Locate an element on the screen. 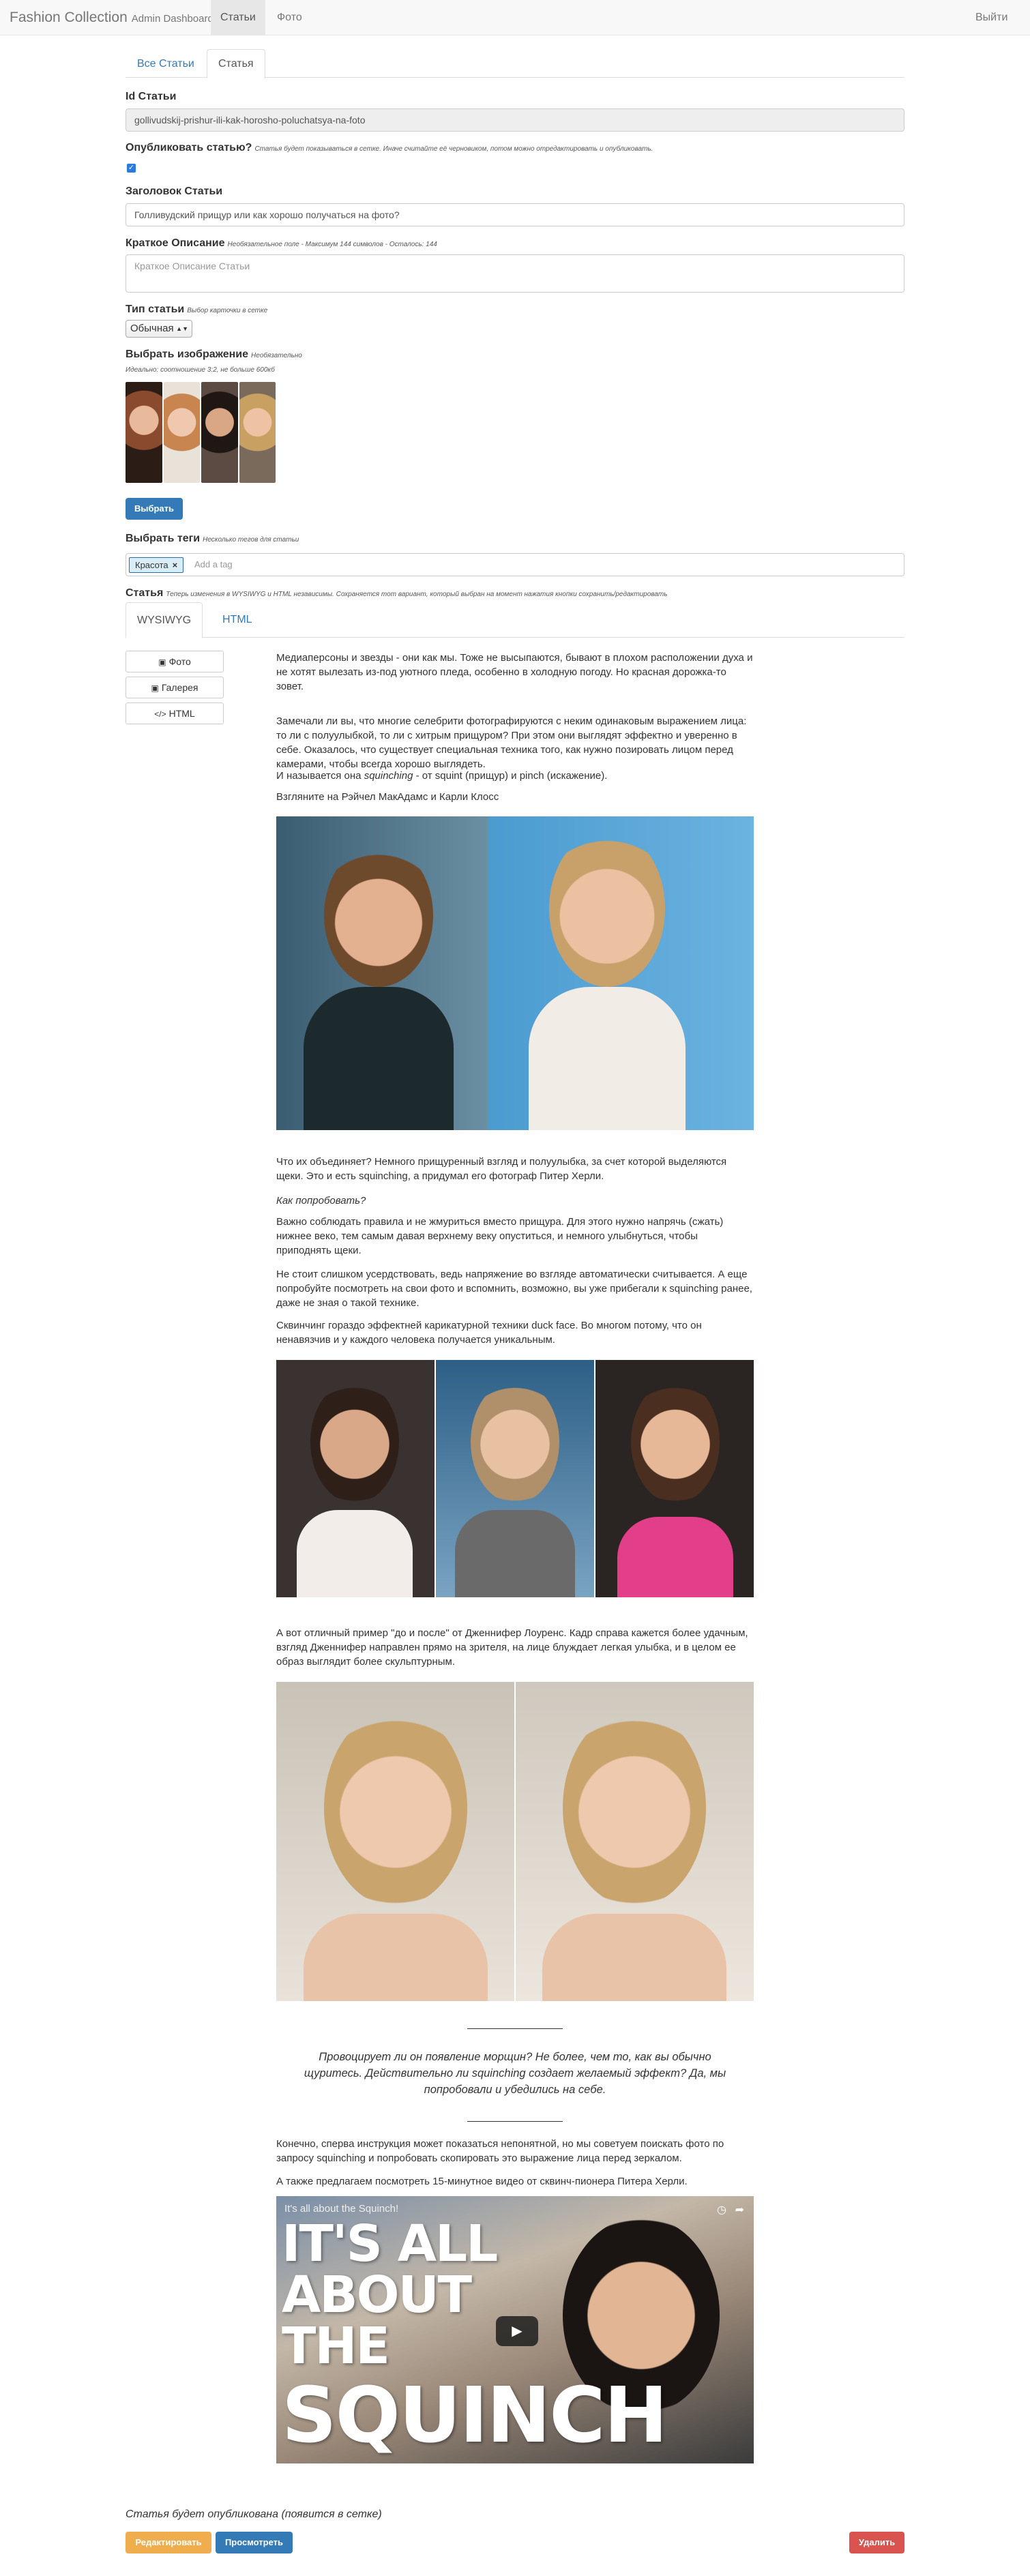 The height and width of the screenshot is (2576, 1030). publish-checkbox: ✓ is located at coordinates (132, 168).